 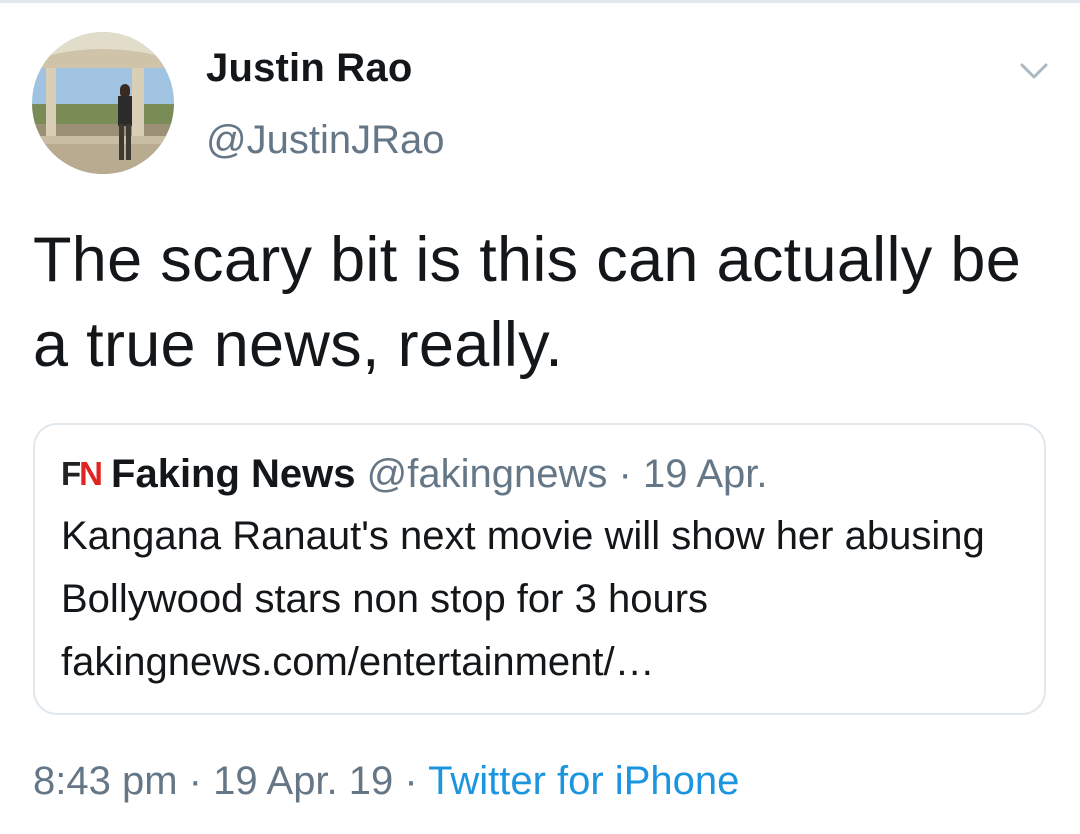 I want to click on faking-news-logo: FN, so click(x=82, y=473).